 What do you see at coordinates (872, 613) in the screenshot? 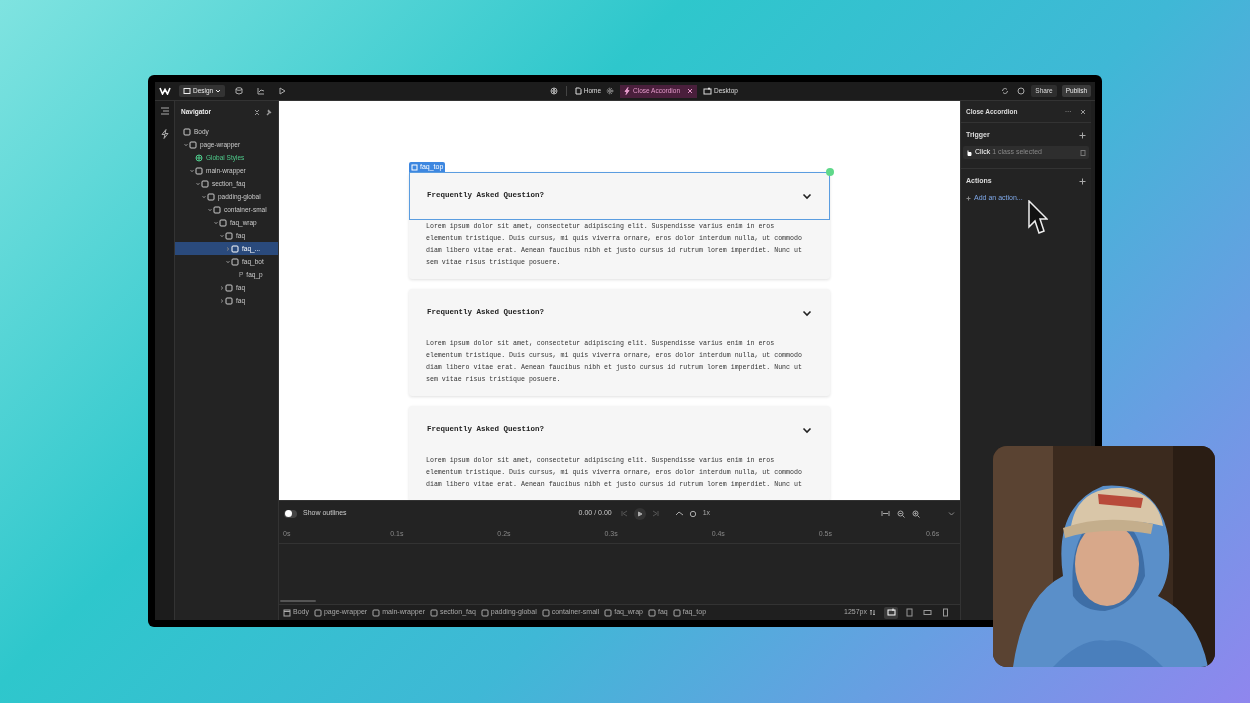
I see `resize-icon` at bounding box center [872, 613].